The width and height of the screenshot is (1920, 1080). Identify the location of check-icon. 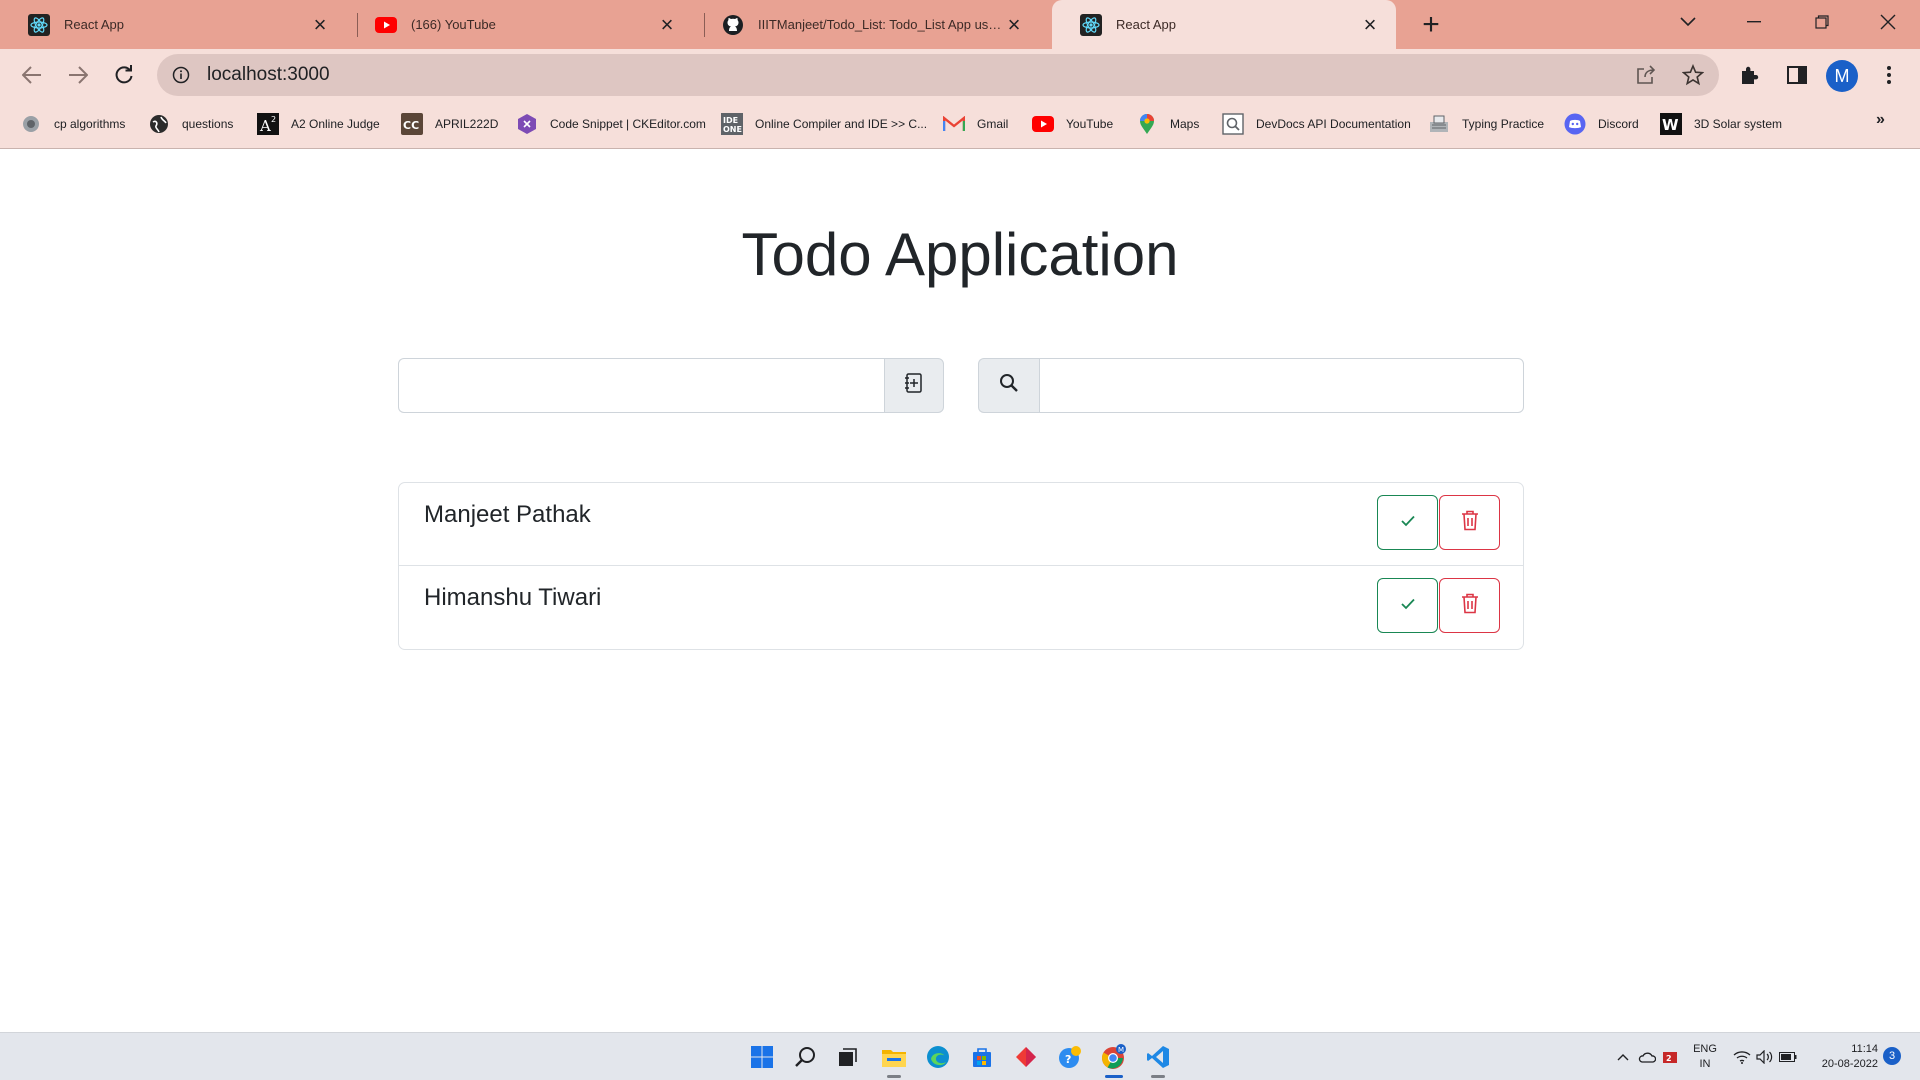
(1407, 523).